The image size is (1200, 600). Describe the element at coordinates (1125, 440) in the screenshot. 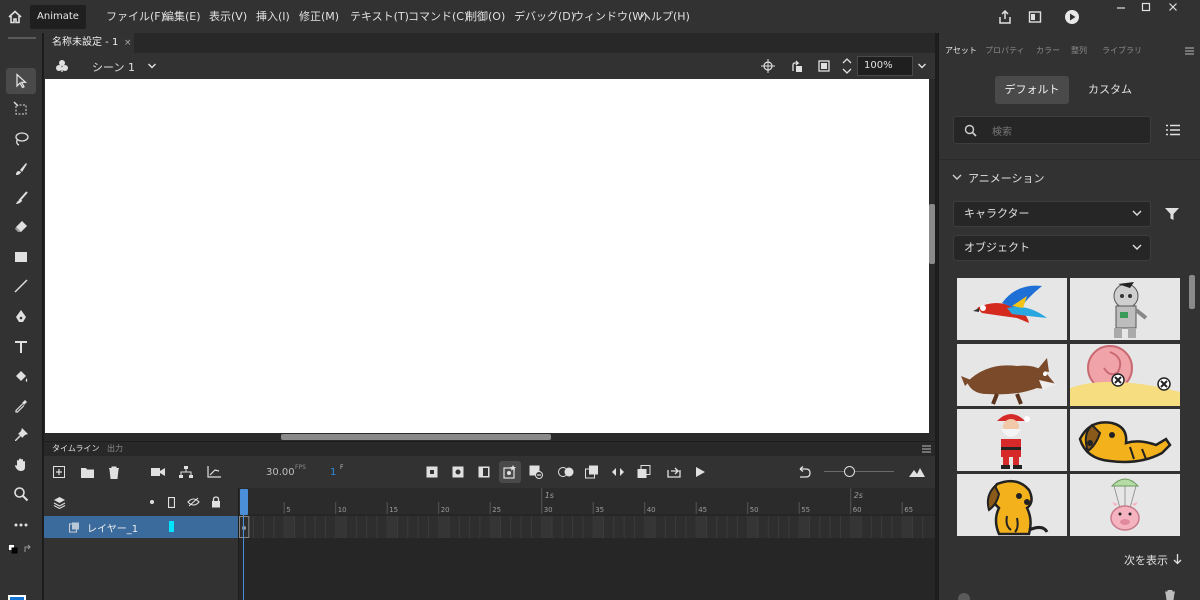

I see `asset-thumbnail-dog-lying` at that location.